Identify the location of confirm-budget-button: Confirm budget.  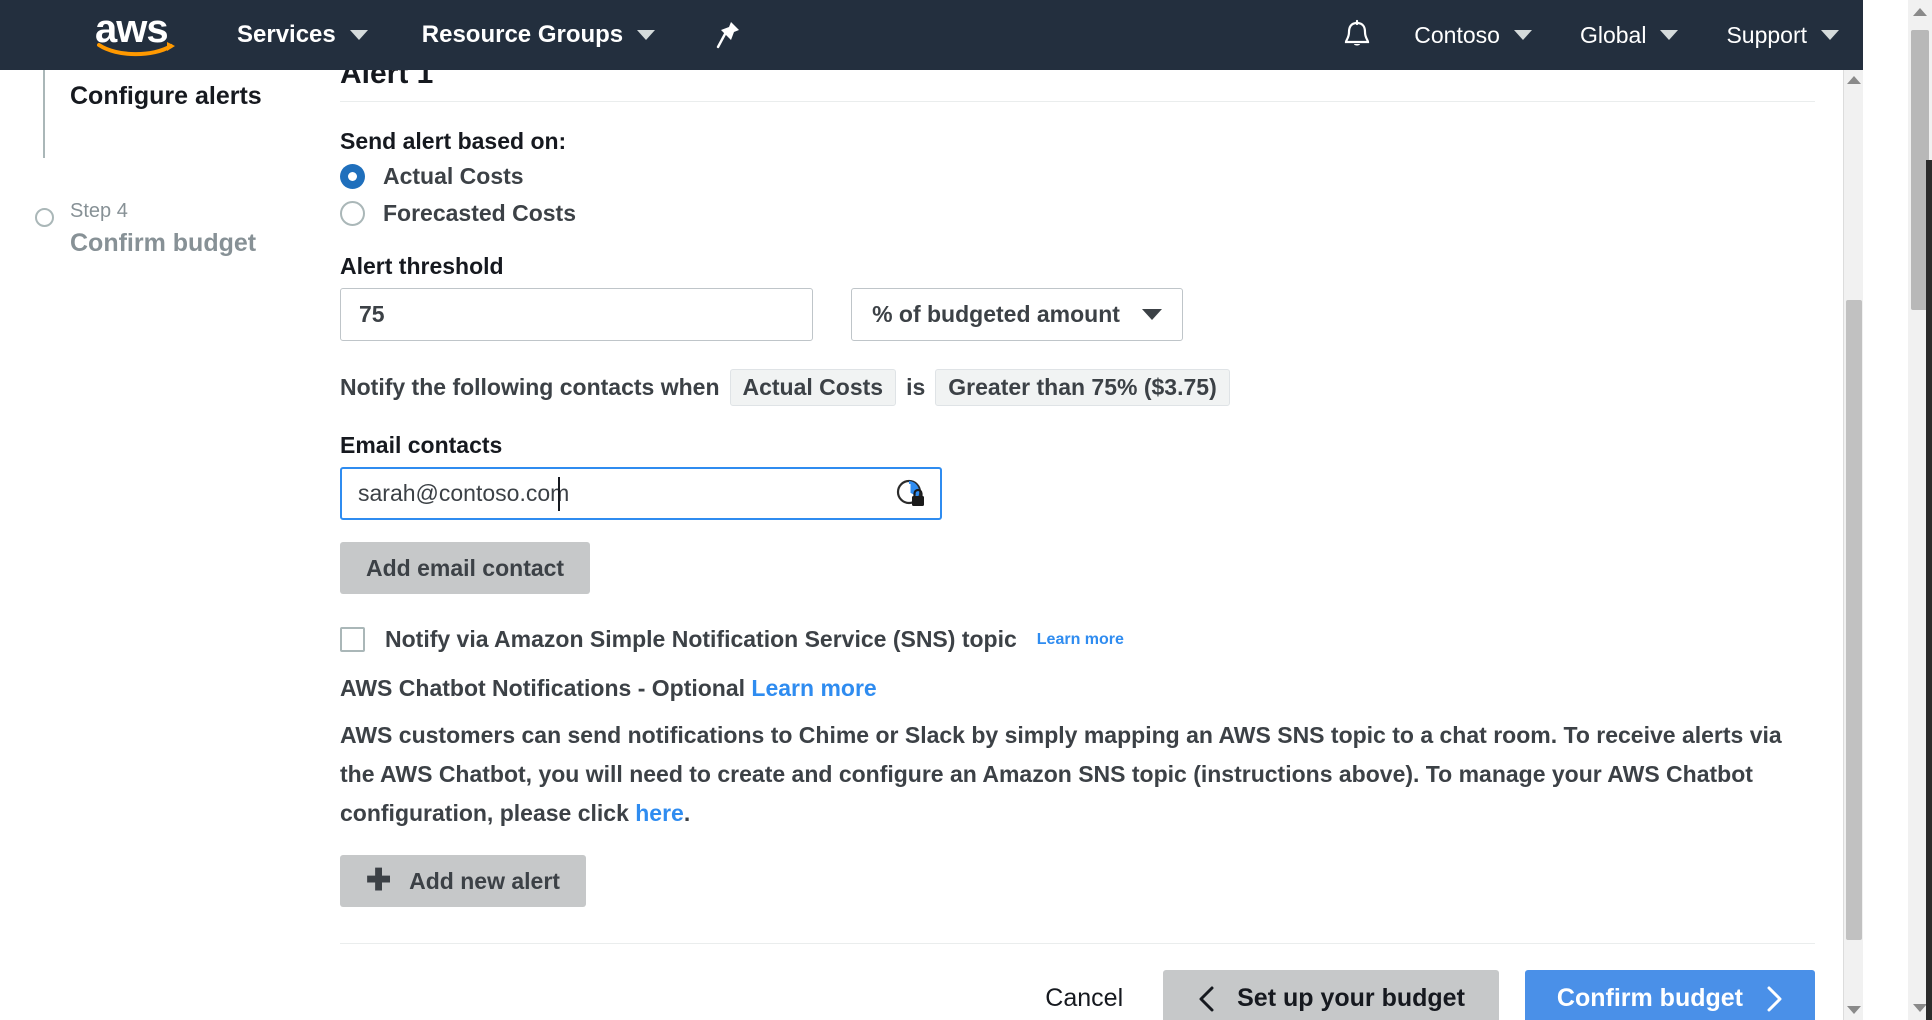
(1669, 995).